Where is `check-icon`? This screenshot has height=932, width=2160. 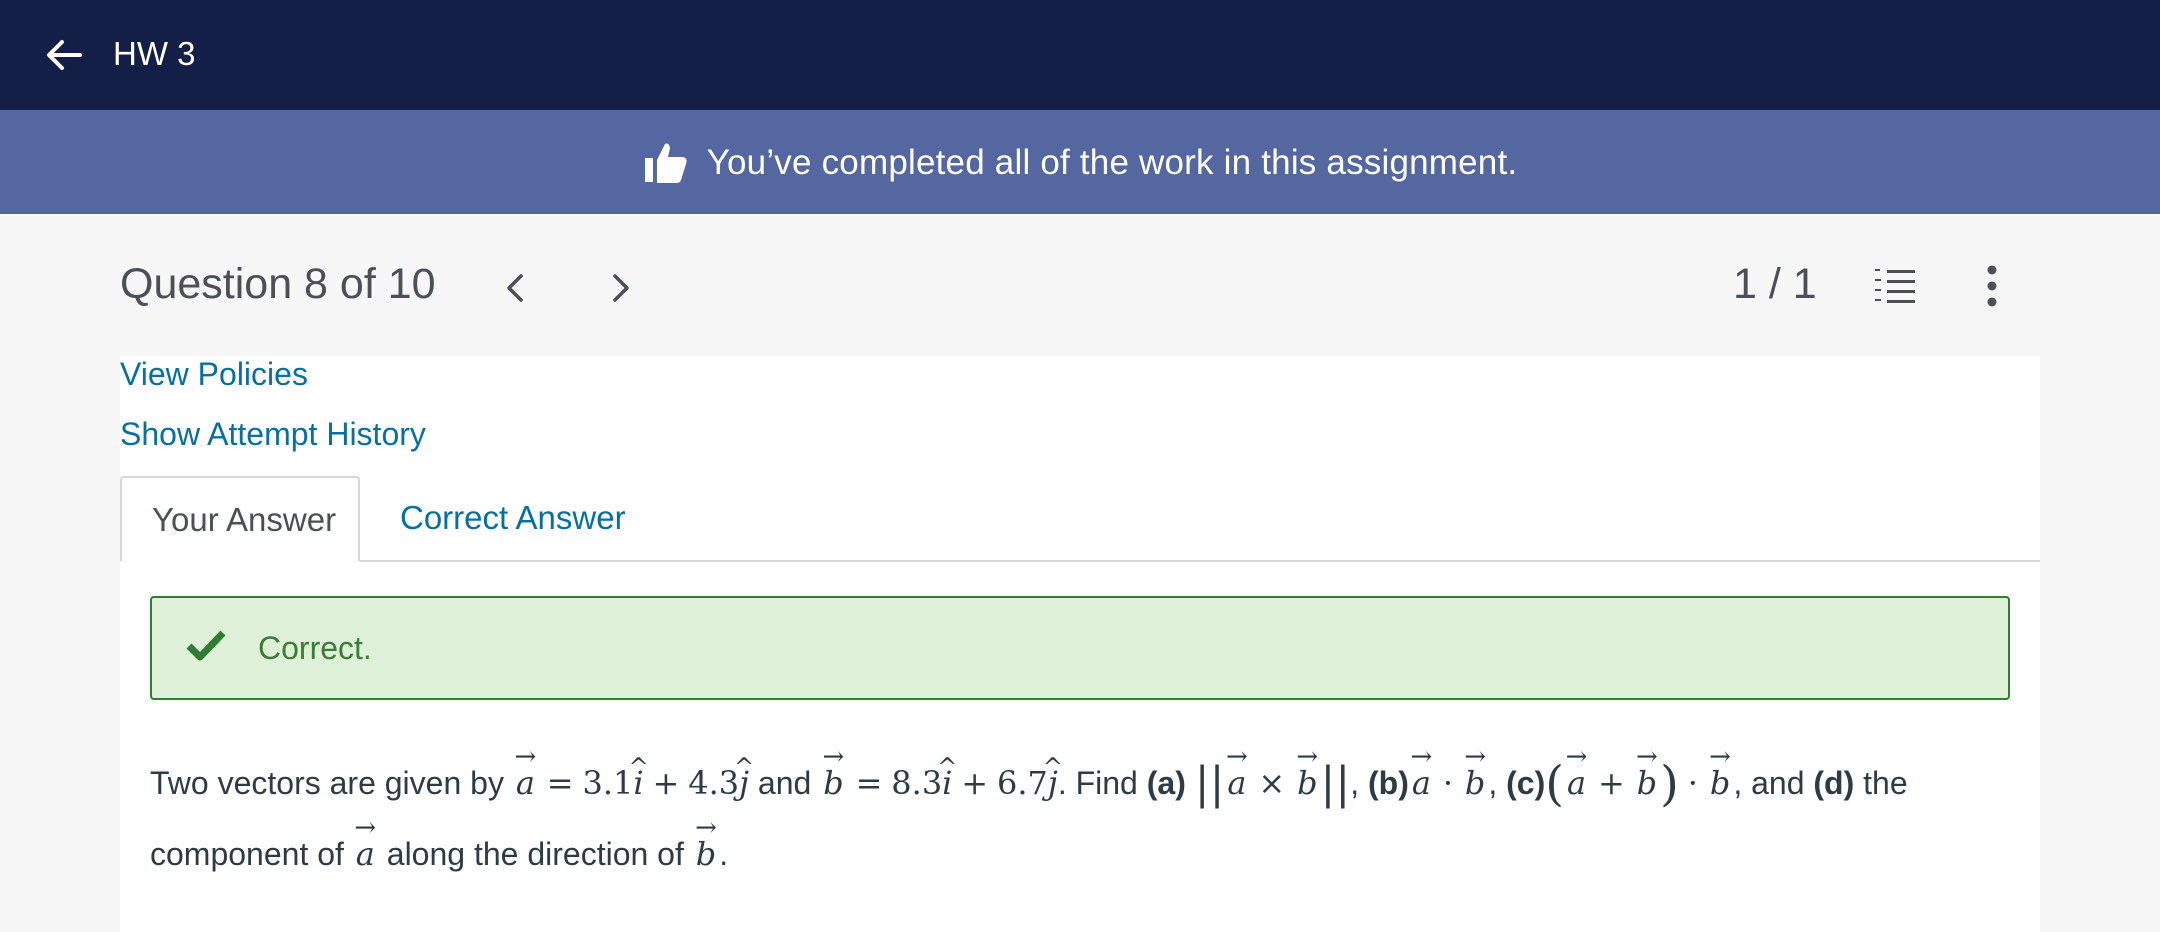 check-icon is located at coordinates (206, 645).